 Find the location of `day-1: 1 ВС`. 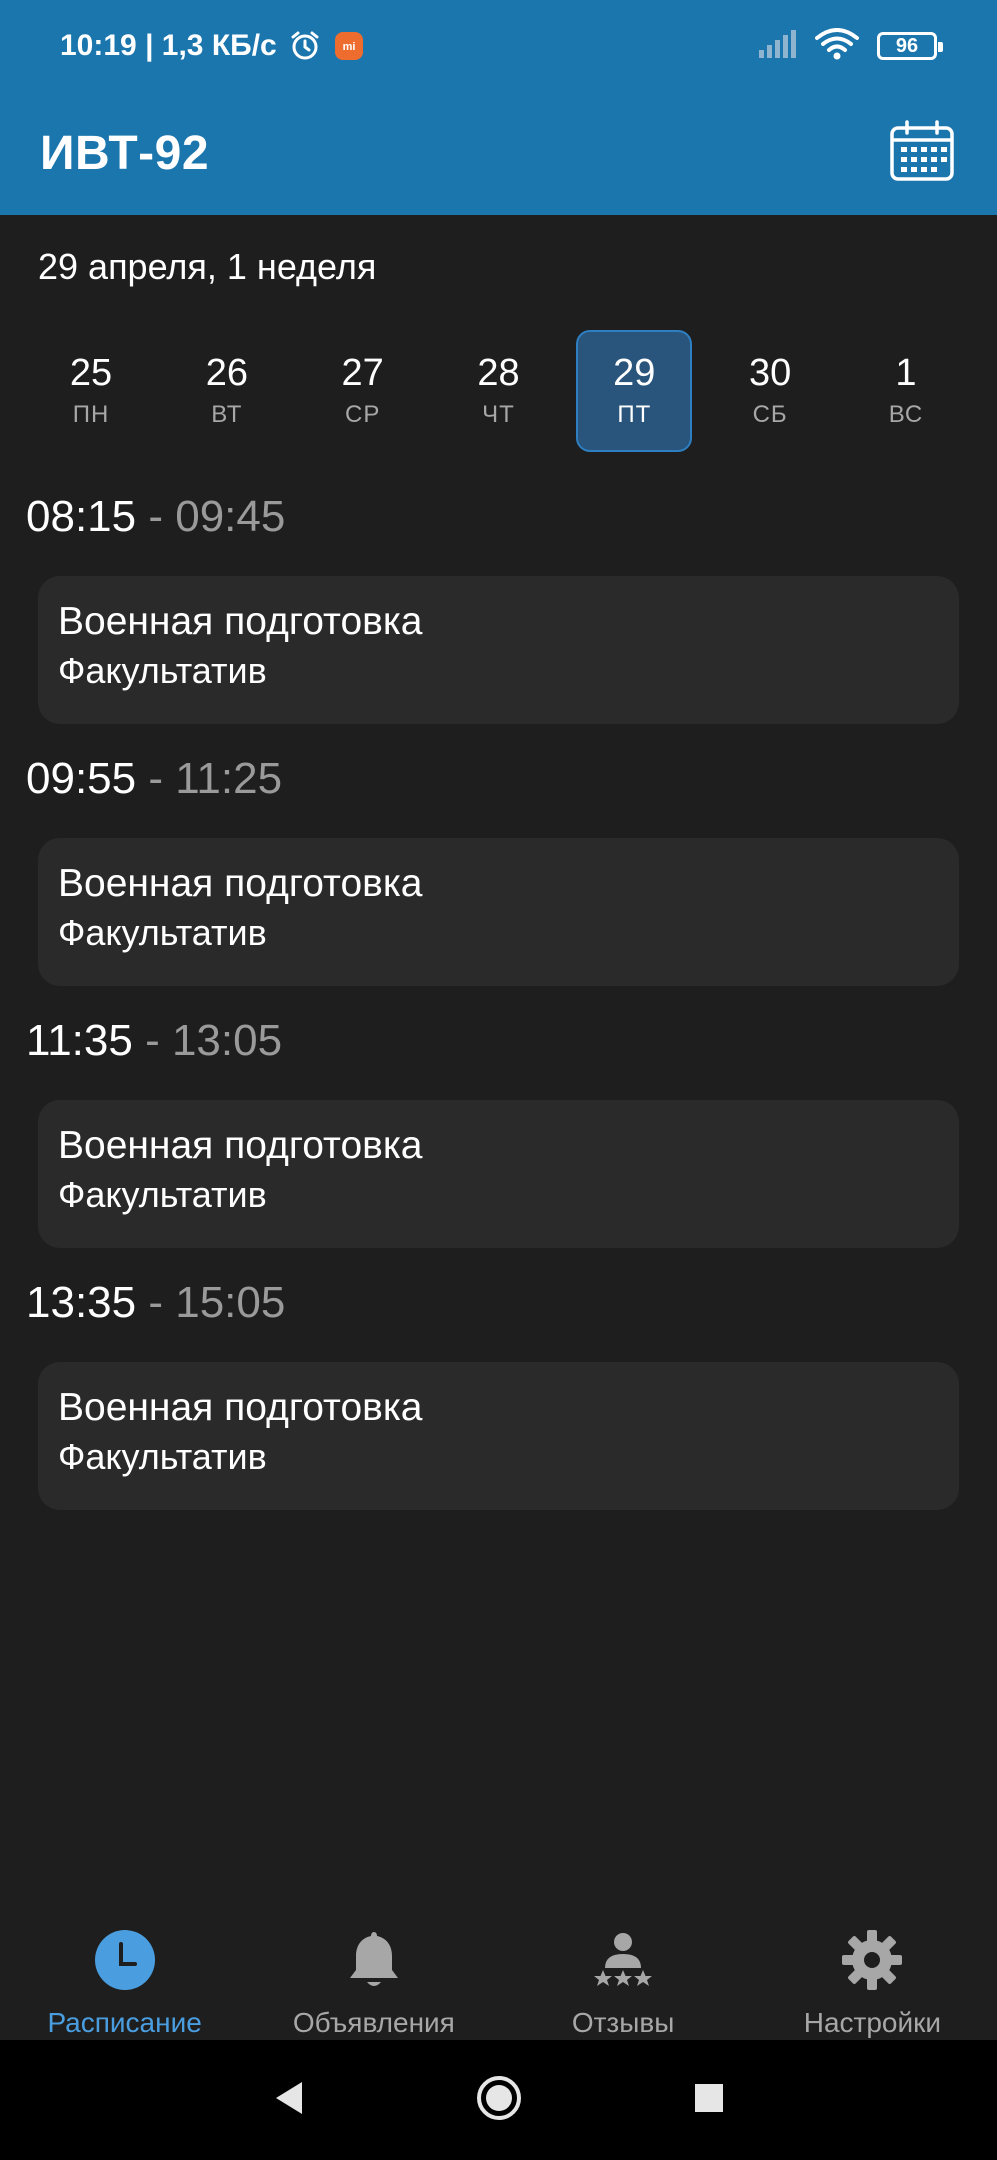

day-1: 1 ВС is located at coordinates (906, 391).